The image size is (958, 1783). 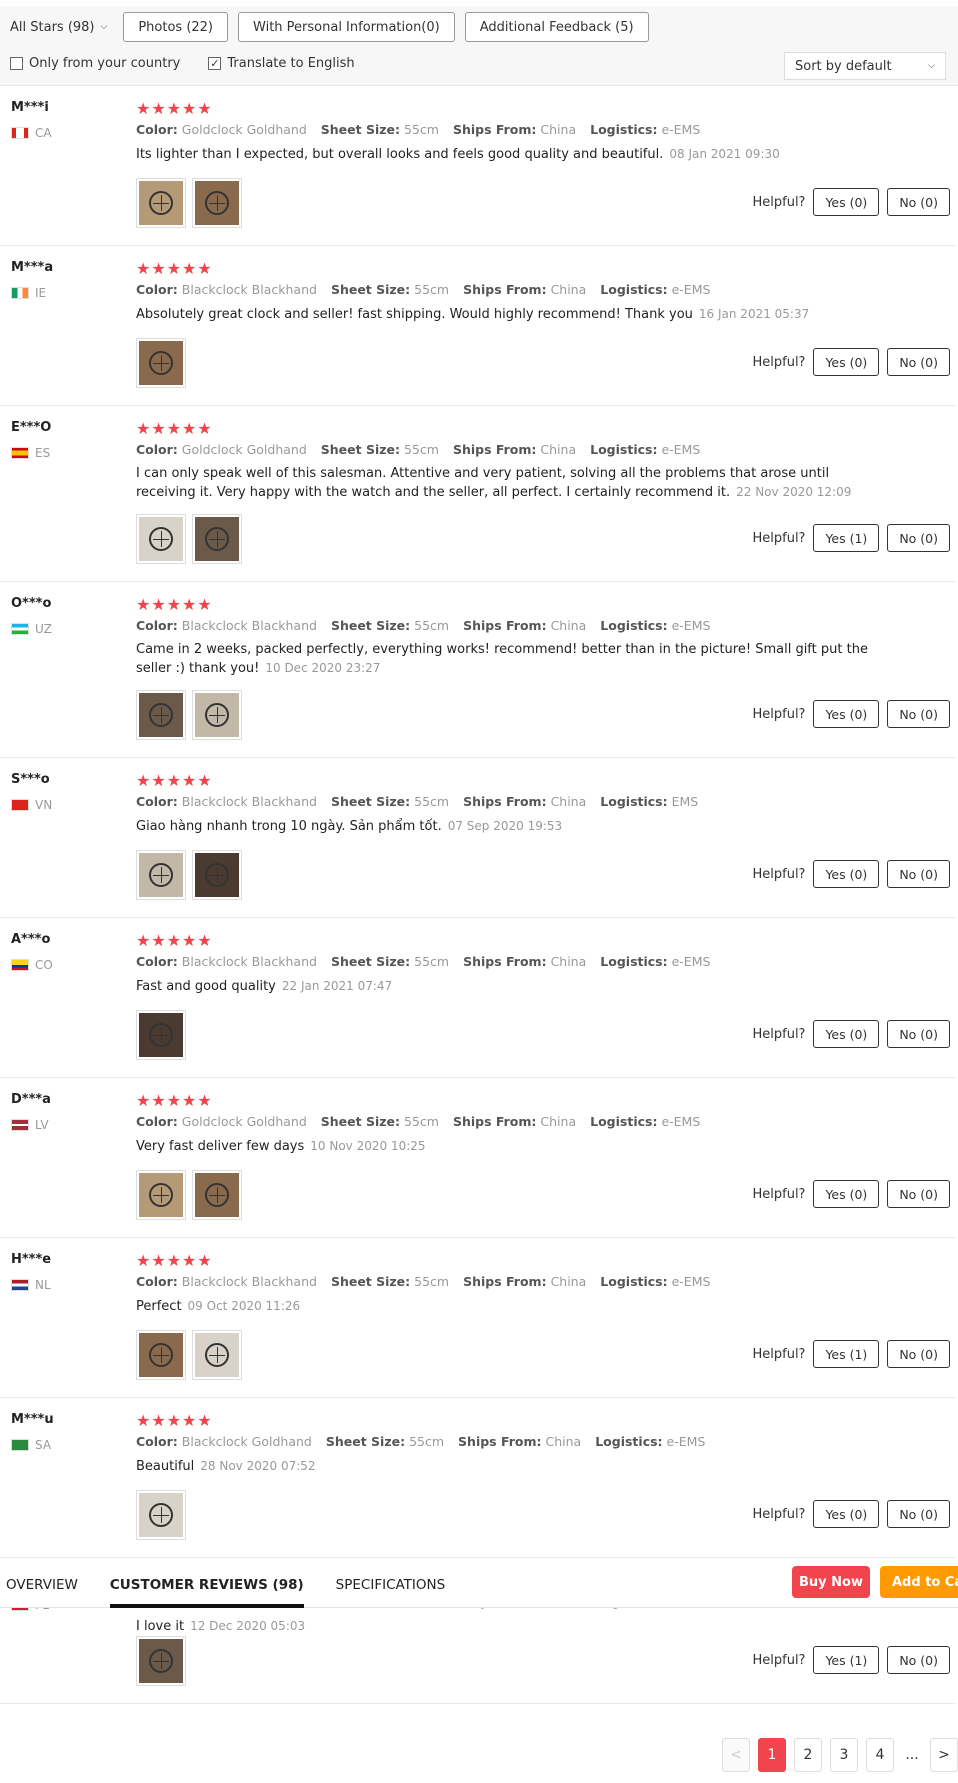 I want to click on review-text: I love it 12 Dec 2020 05:03, so click(x=221, y=1626).